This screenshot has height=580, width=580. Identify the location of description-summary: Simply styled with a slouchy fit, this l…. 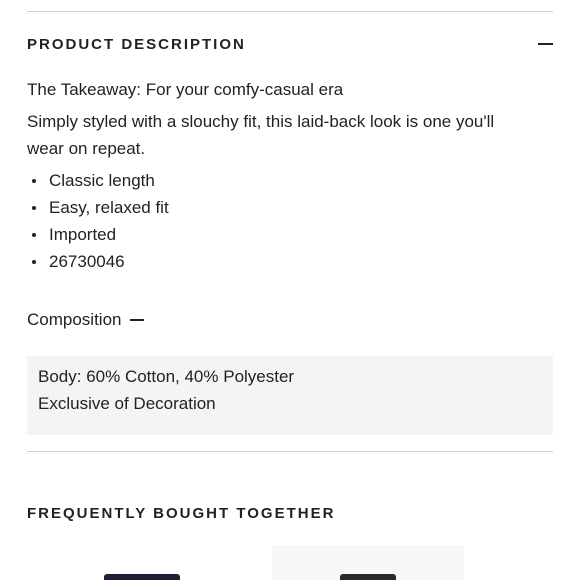
(292, 135).